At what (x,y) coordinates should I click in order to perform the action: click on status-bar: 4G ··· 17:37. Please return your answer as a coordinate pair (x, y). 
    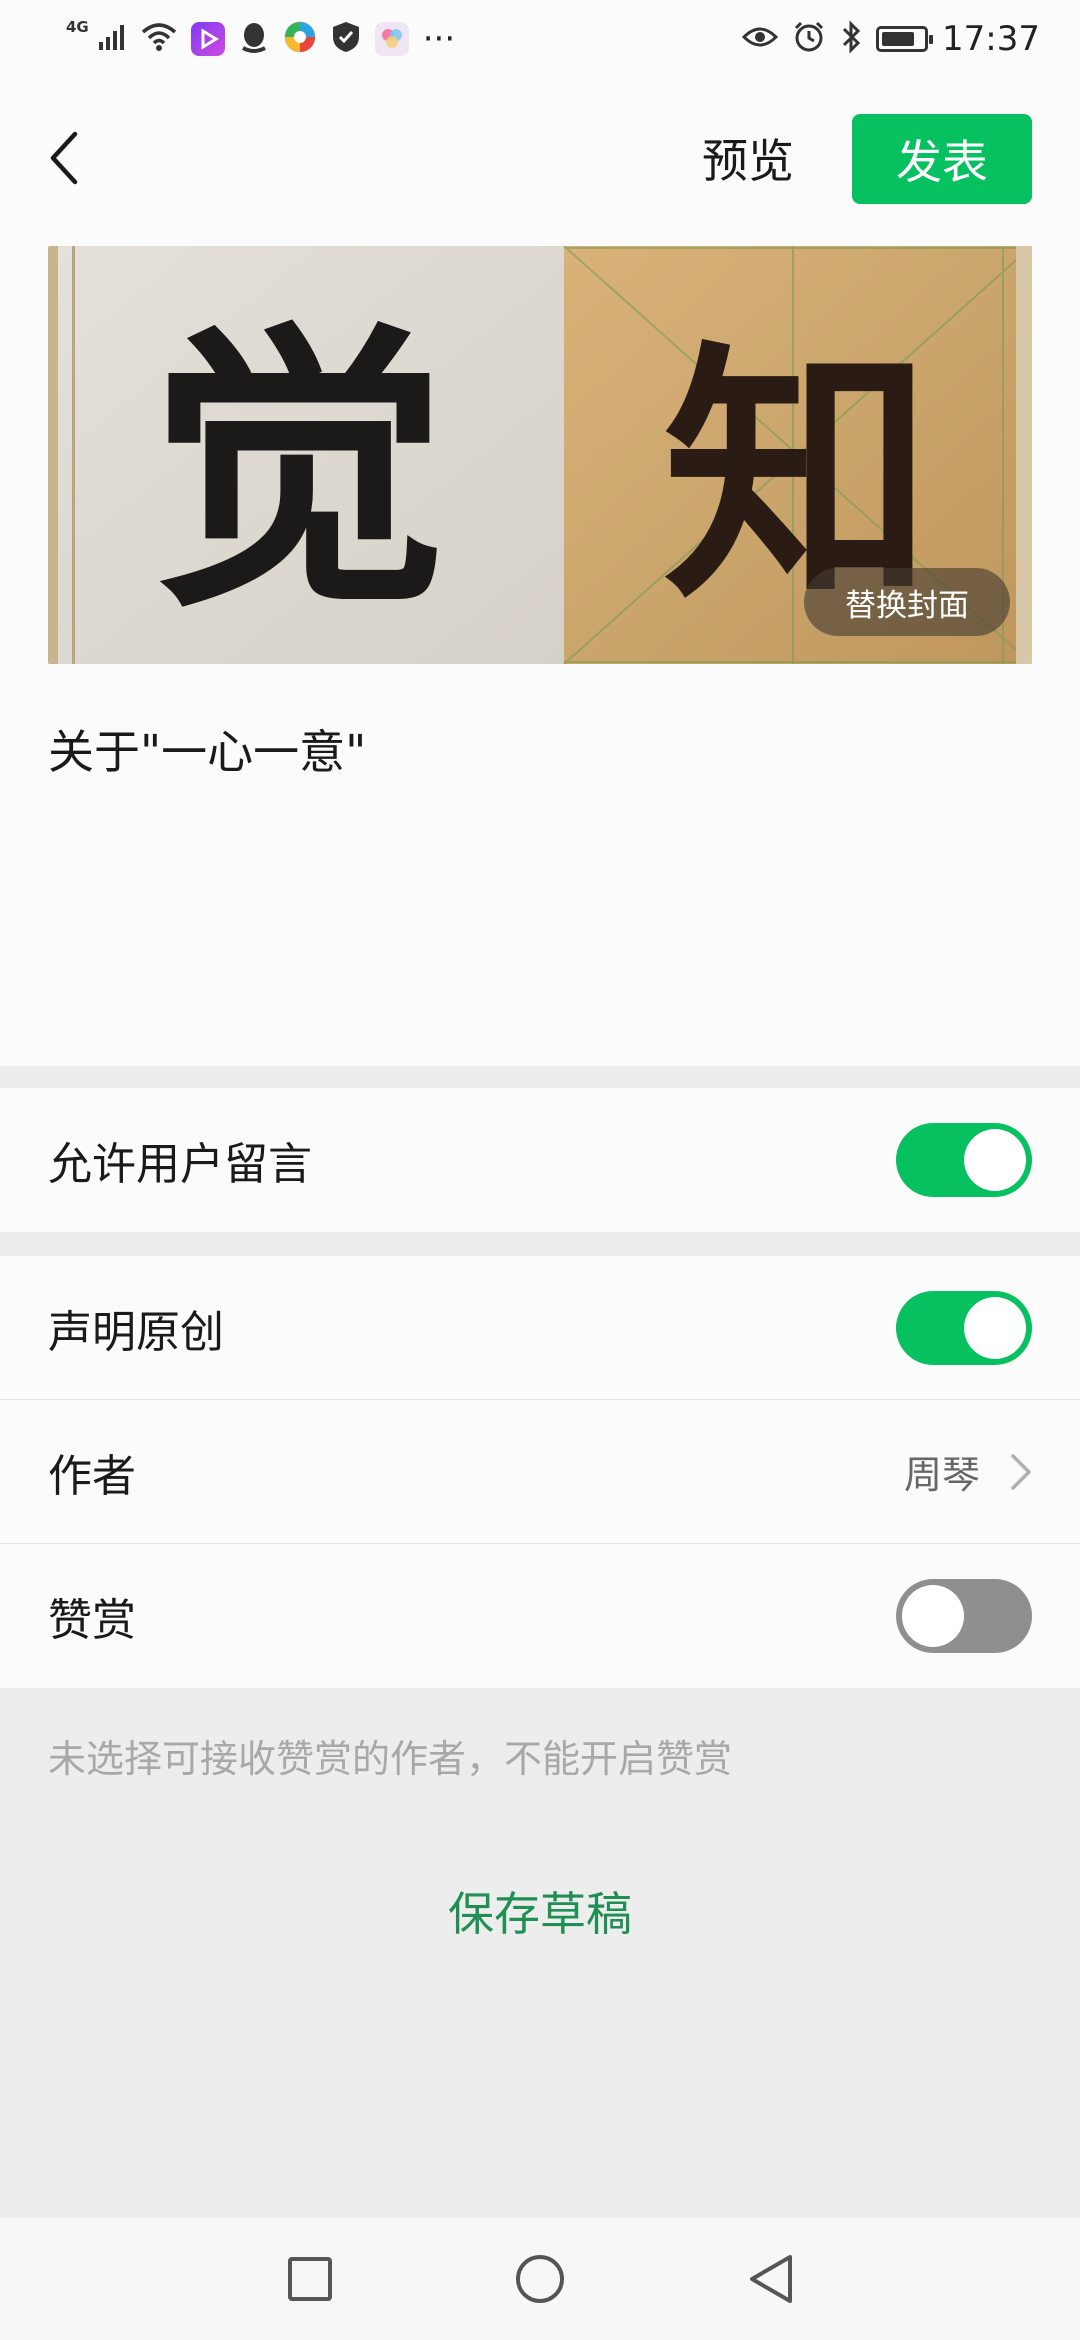
    Looking at the image, I should click on (540, 39).